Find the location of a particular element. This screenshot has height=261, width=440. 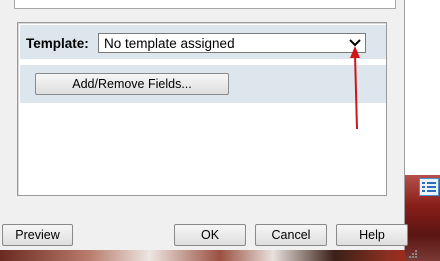

template-dropdown: No template assigned is located at coordinates (232, 43).